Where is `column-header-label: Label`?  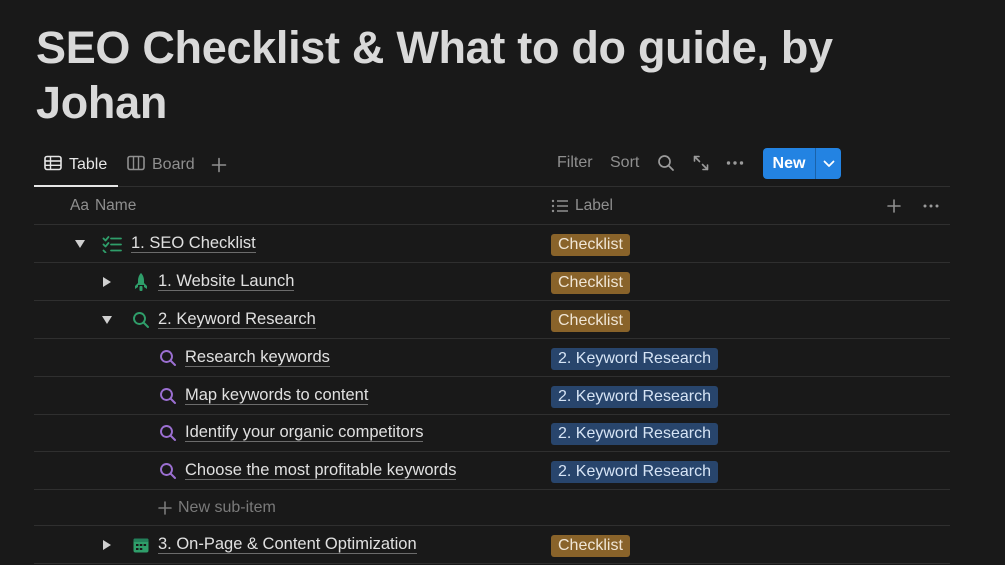
column-header-label: Label is located at coordinates (582, 205).